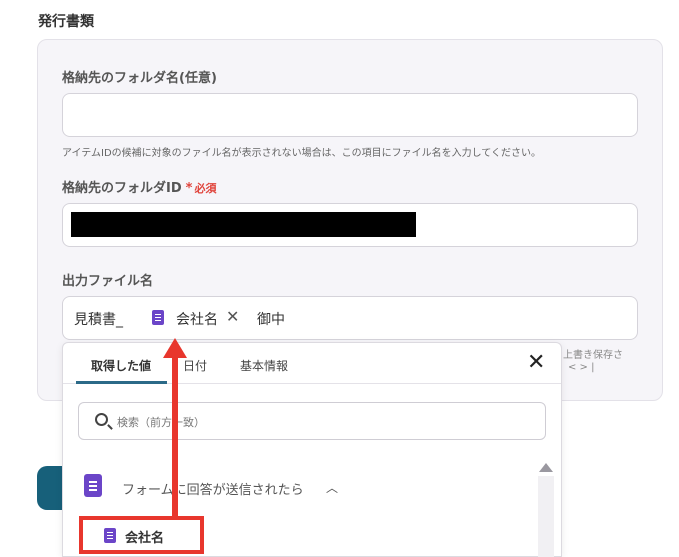  Describe the element at coordinates (121, 382) in the screenshot. I see `active-tab-indicator` at that location.